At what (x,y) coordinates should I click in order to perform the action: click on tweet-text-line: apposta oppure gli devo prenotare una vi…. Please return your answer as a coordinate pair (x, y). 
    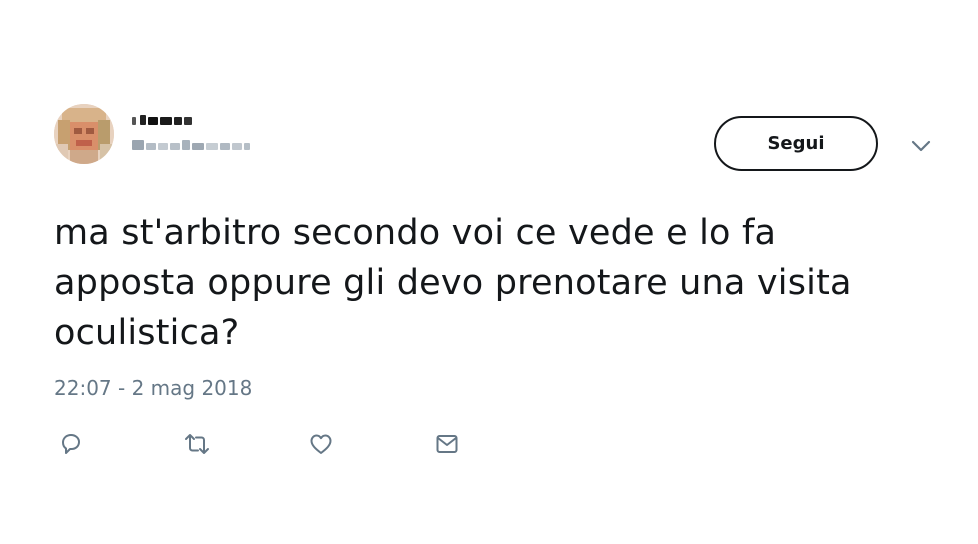
    Looking at the image, I should click on (453, 283).